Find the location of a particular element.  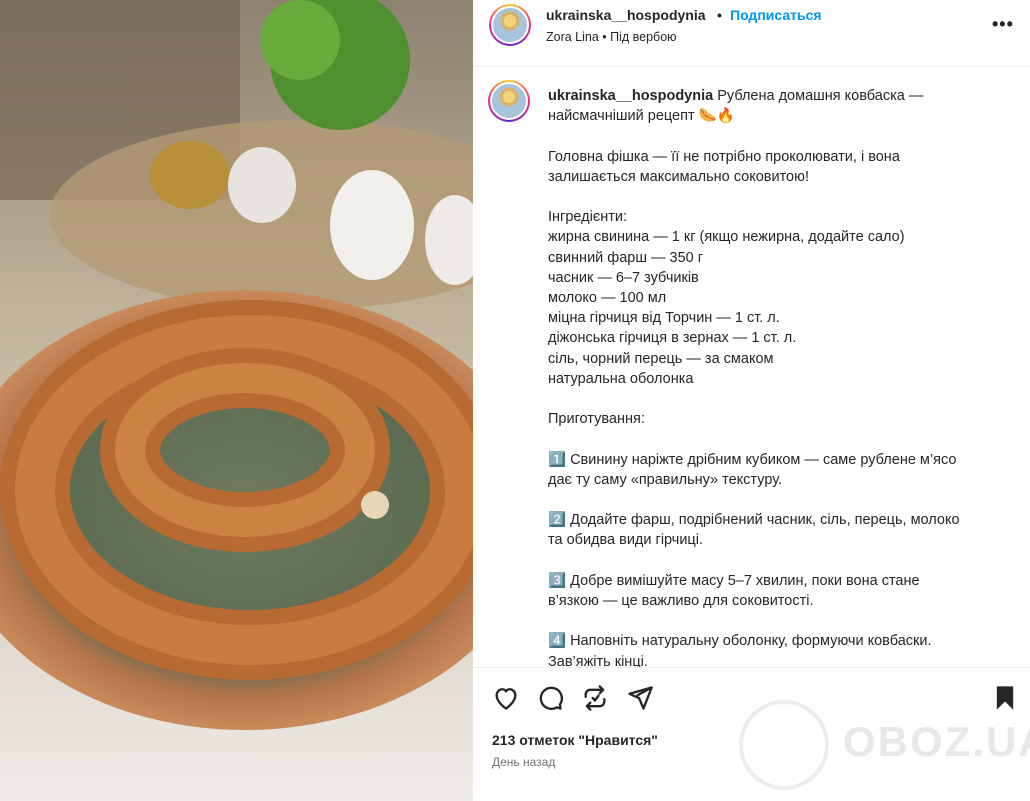

watermark-logo is located at coordinates (784, 745).